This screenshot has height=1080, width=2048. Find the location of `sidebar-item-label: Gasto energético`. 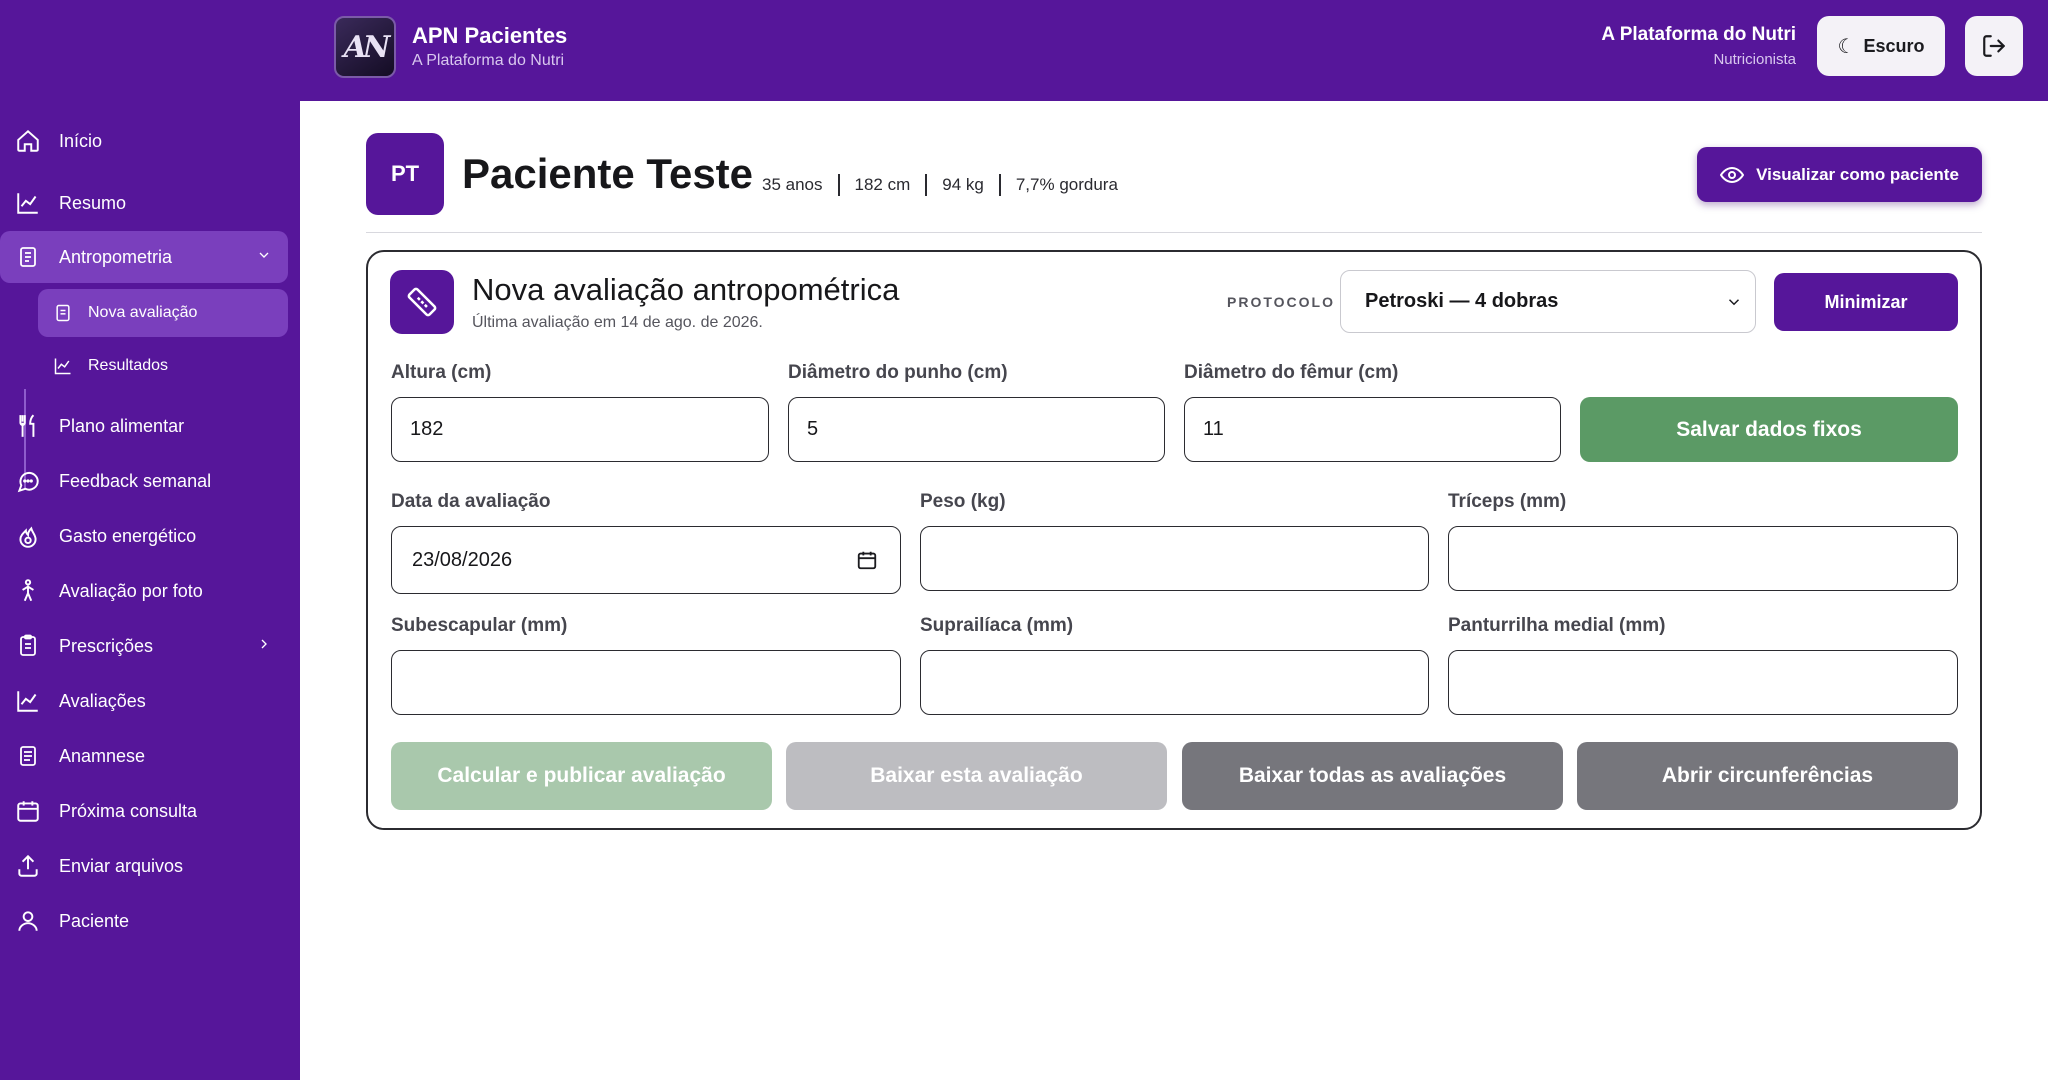

sidebar-item-label: Gasto energético is located at coordinates (128, 535).